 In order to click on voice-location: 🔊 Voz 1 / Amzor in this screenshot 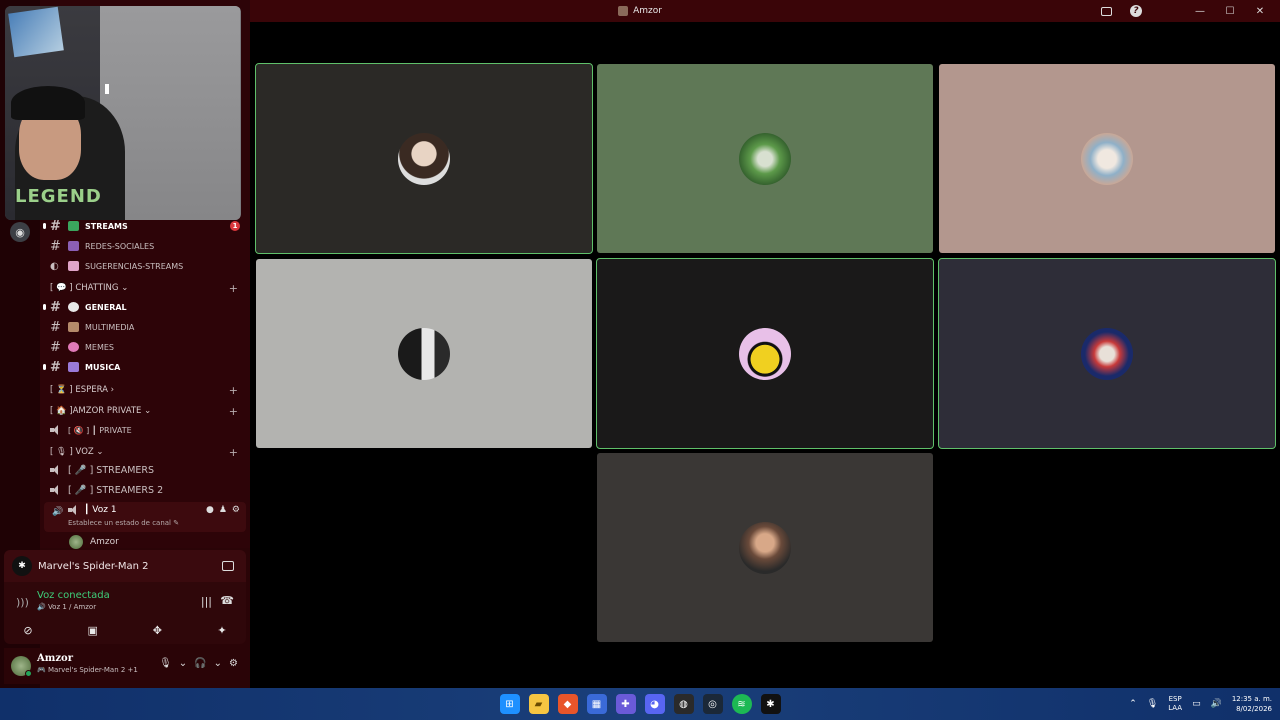, I will do `click(66, 607)`.